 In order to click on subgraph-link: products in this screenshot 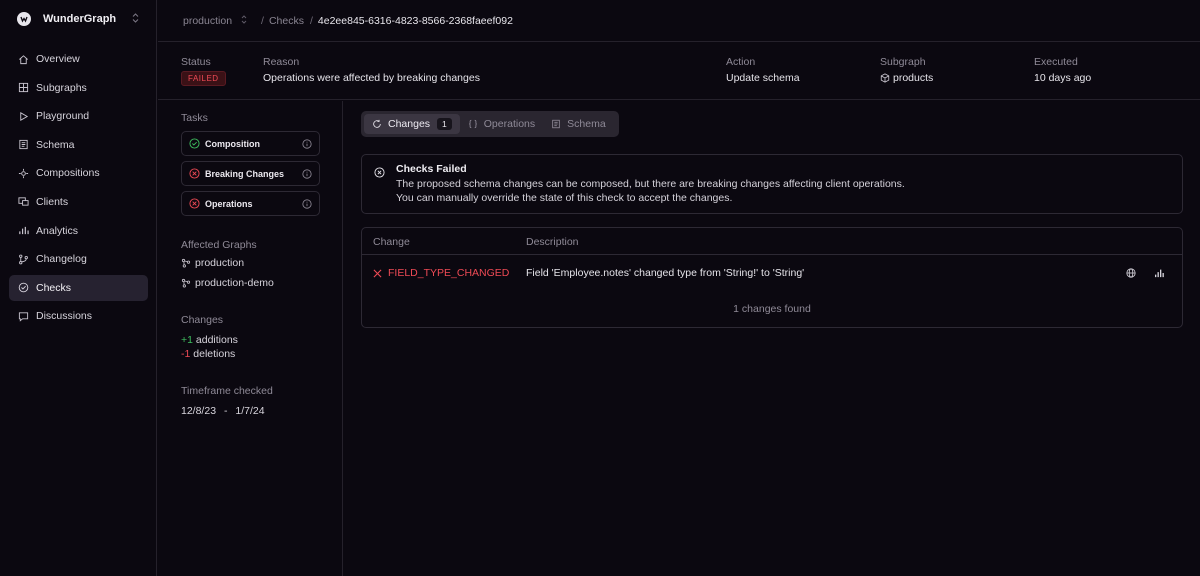, I will do `click(906, 78)`.